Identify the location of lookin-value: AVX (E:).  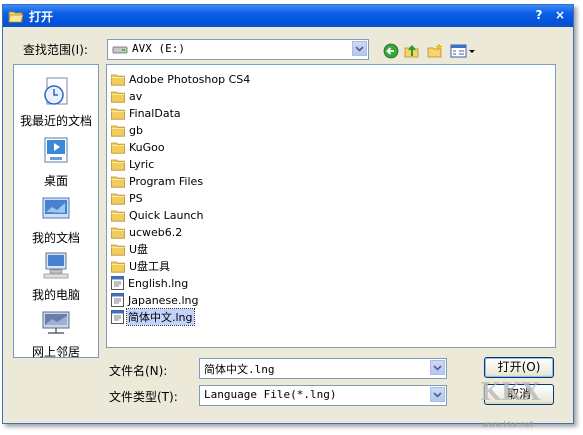
(158, 48).